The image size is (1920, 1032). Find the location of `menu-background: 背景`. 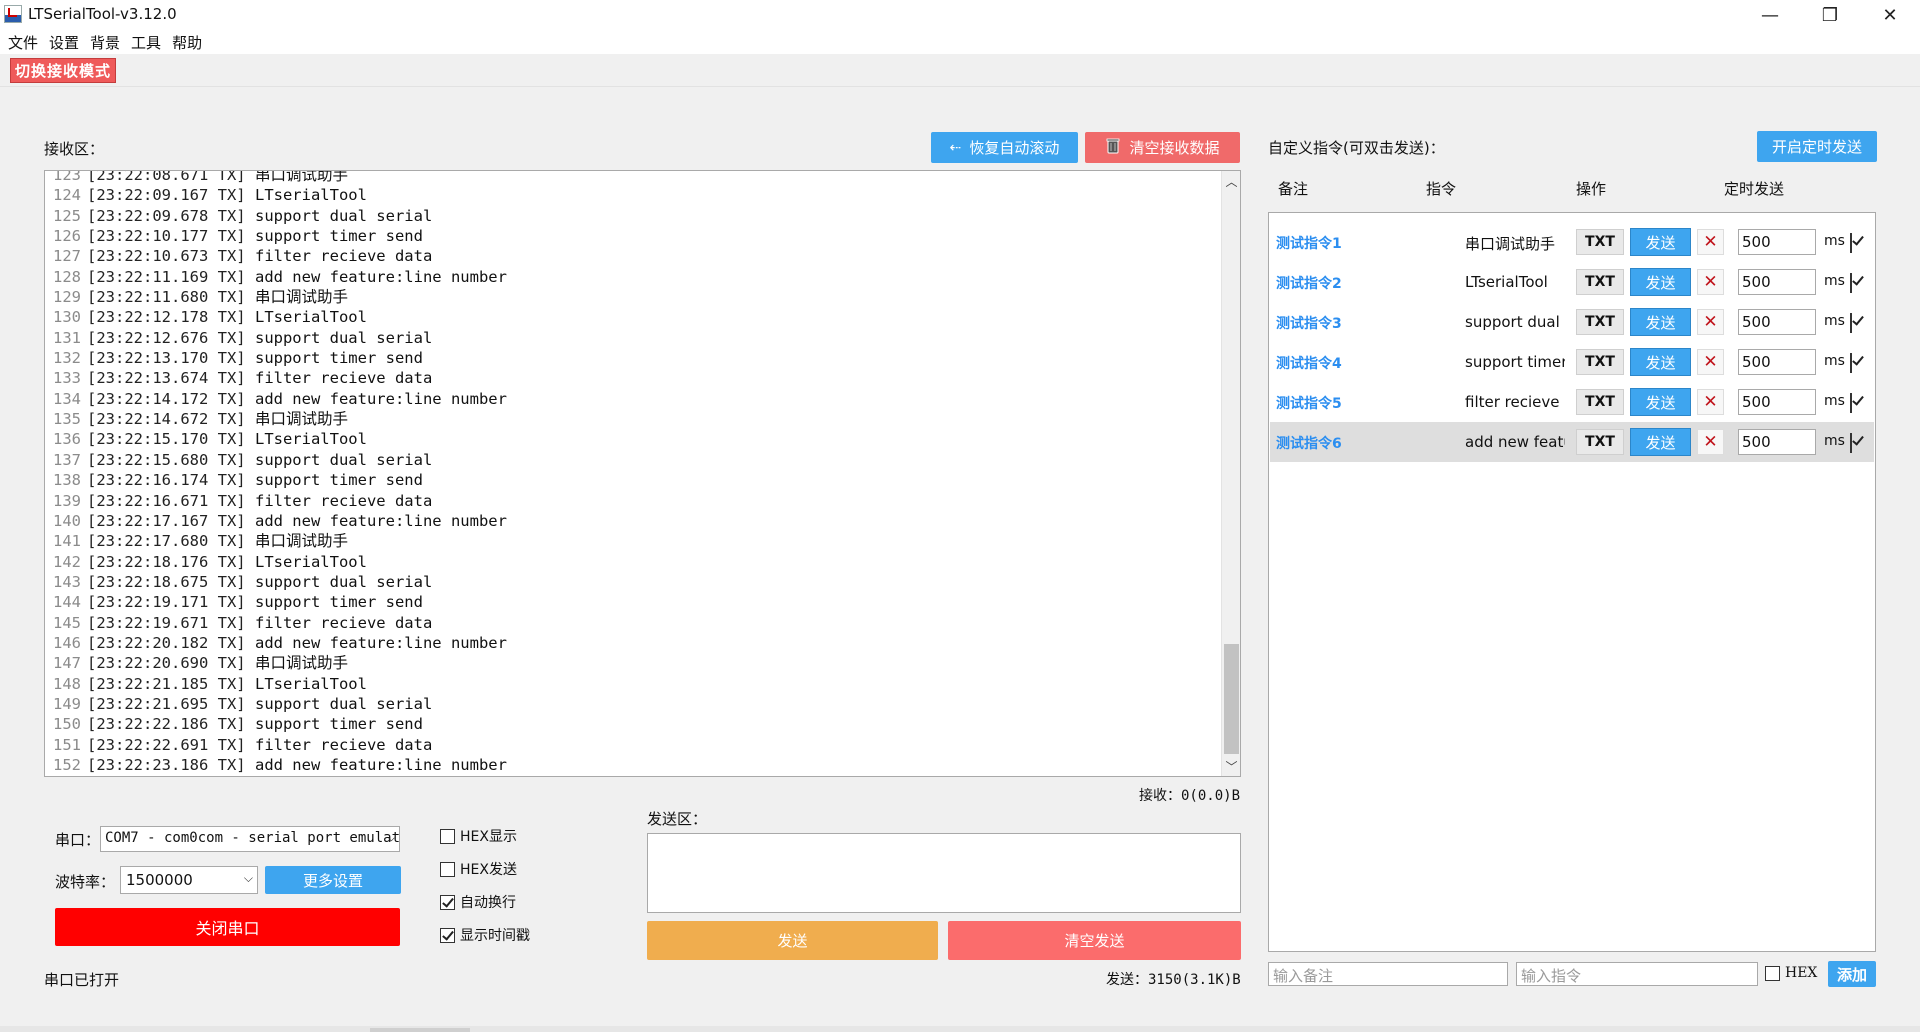

menu-background: 背景 is located at coordinates (105, 42).